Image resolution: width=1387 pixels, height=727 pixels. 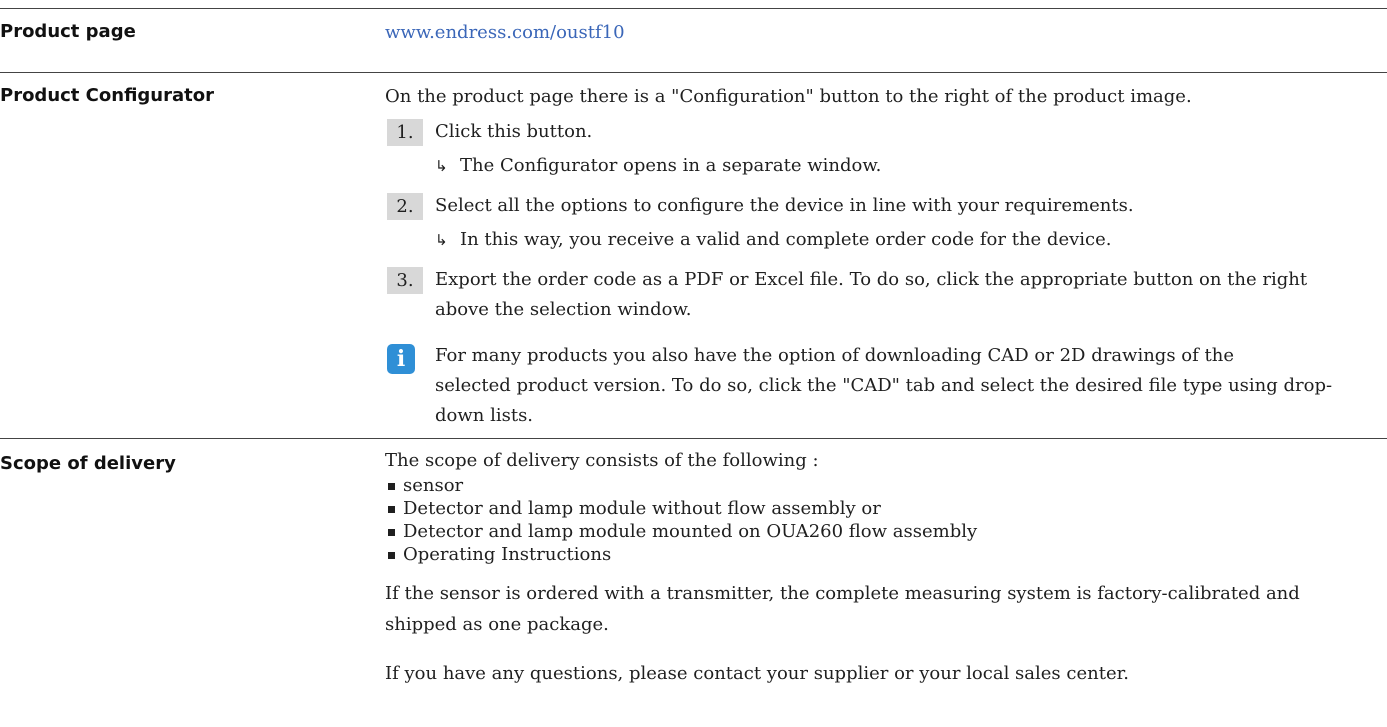 I want to click on info-icon: i, so click(x=401, y=359).